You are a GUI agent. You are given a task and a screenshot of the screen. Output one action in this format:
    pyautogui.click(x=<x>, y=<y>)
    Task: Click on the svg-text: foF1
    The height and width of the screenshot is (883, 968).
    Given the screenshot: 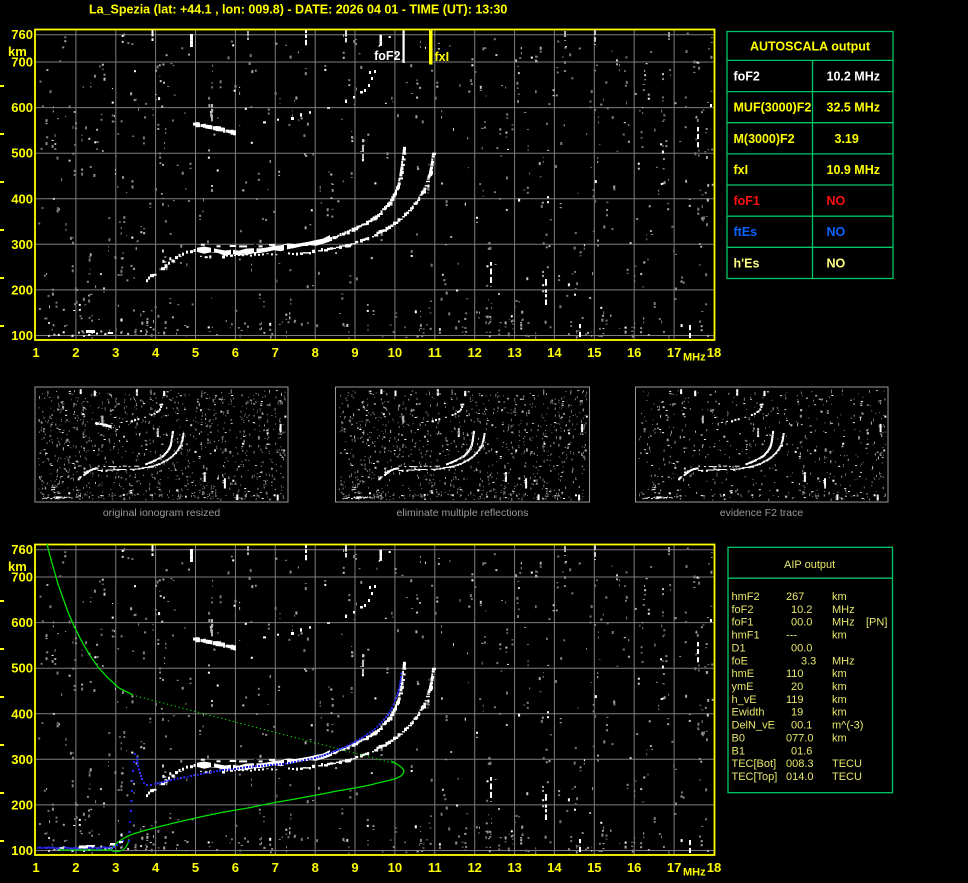 What is the action you would take?
    pyautogui.click(x=747, y=201)
    